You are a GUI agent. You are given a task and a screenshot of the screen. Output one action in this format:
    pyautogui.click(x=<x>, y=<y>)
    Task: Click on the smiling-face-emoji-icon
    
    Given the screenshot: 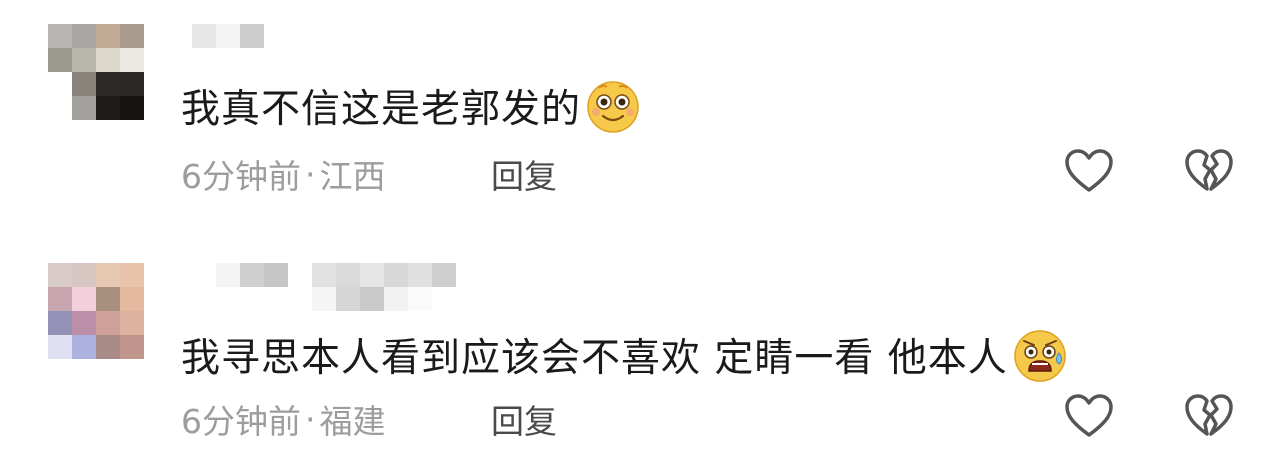 What is the action you would take?
    pyautogui.click(x=613, y=107)
    